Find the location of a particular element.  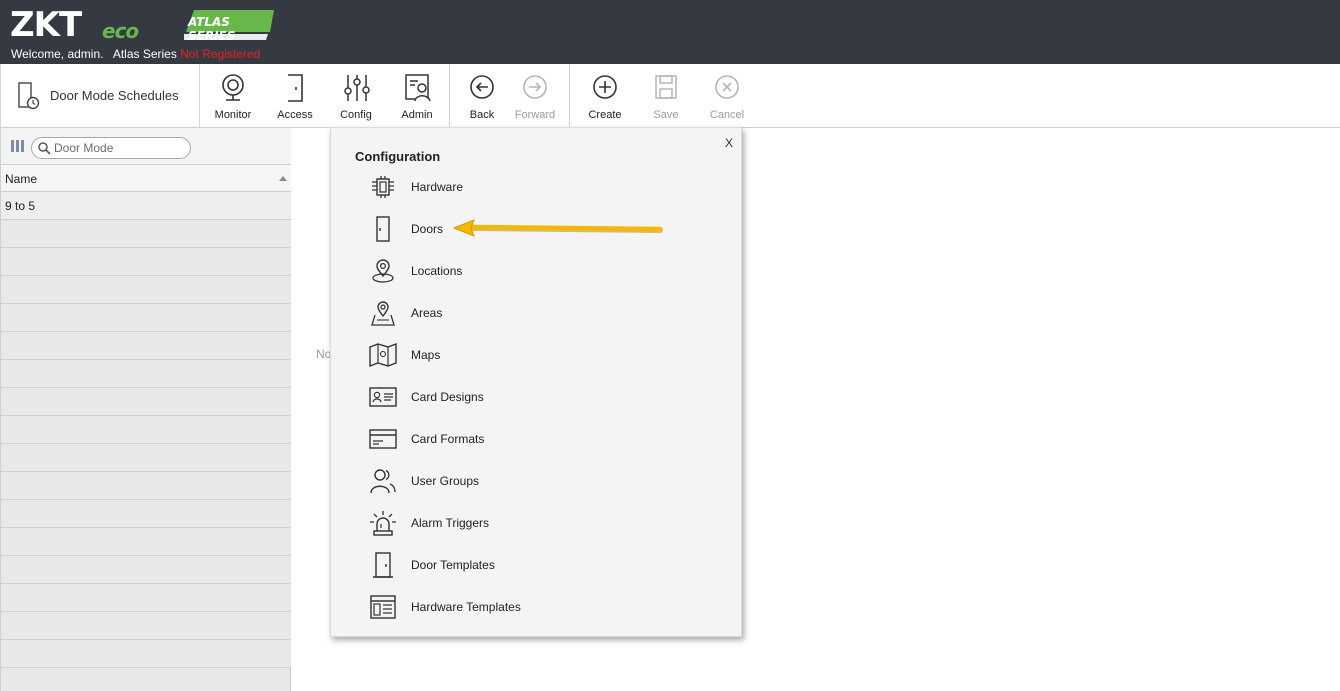

monitor-label: Monitor is located at coordinates (233, 115).